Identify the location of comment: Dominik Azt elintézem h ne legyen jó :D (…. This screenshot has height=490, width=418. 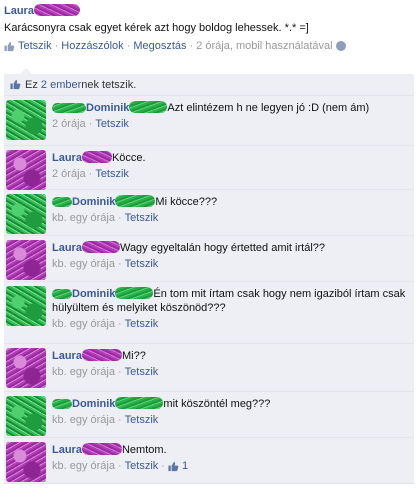
(209, 121).